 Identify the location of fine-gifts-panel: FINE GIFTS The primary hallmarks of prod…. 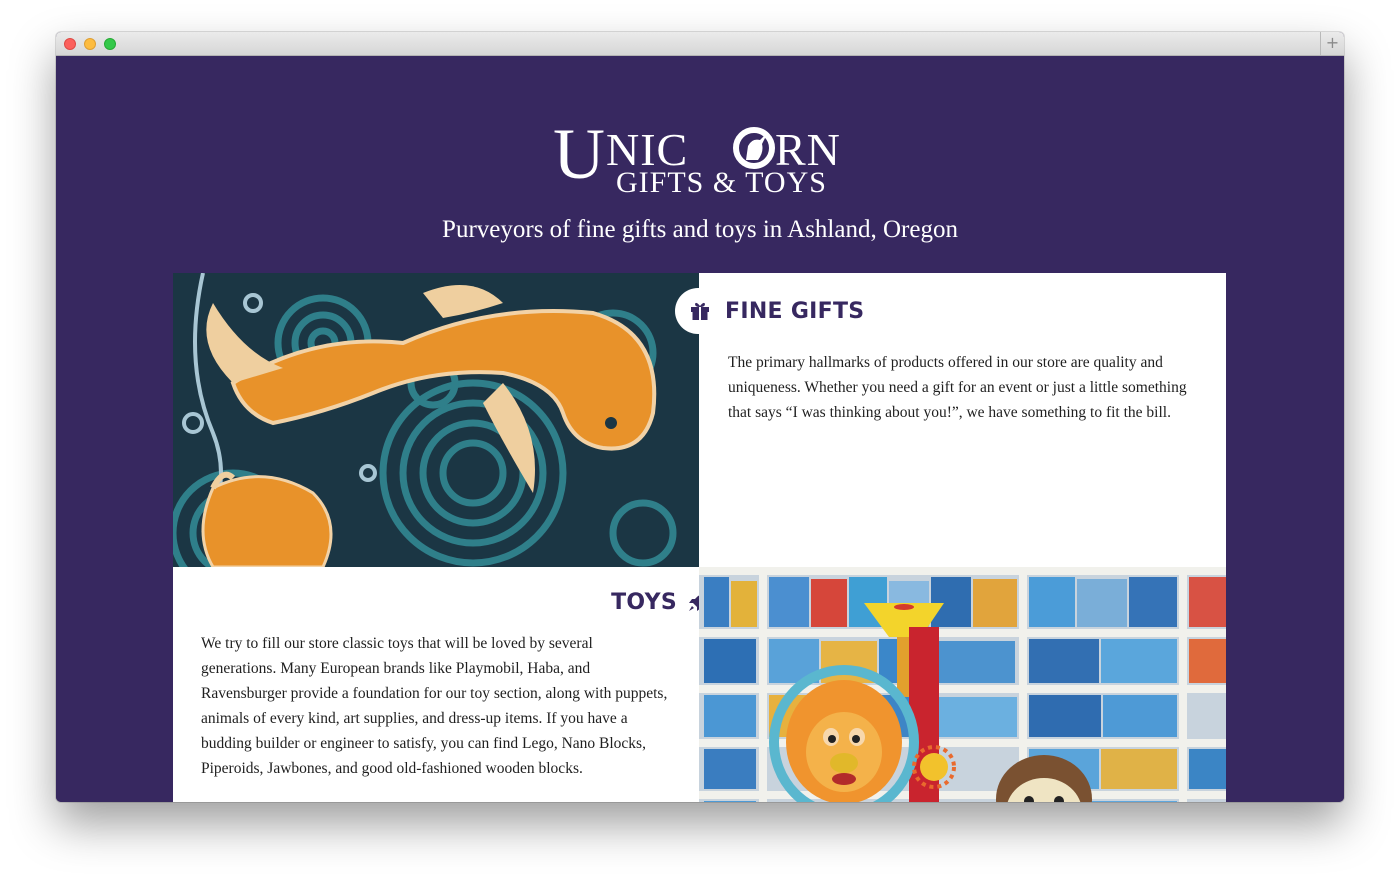
(950, 420).